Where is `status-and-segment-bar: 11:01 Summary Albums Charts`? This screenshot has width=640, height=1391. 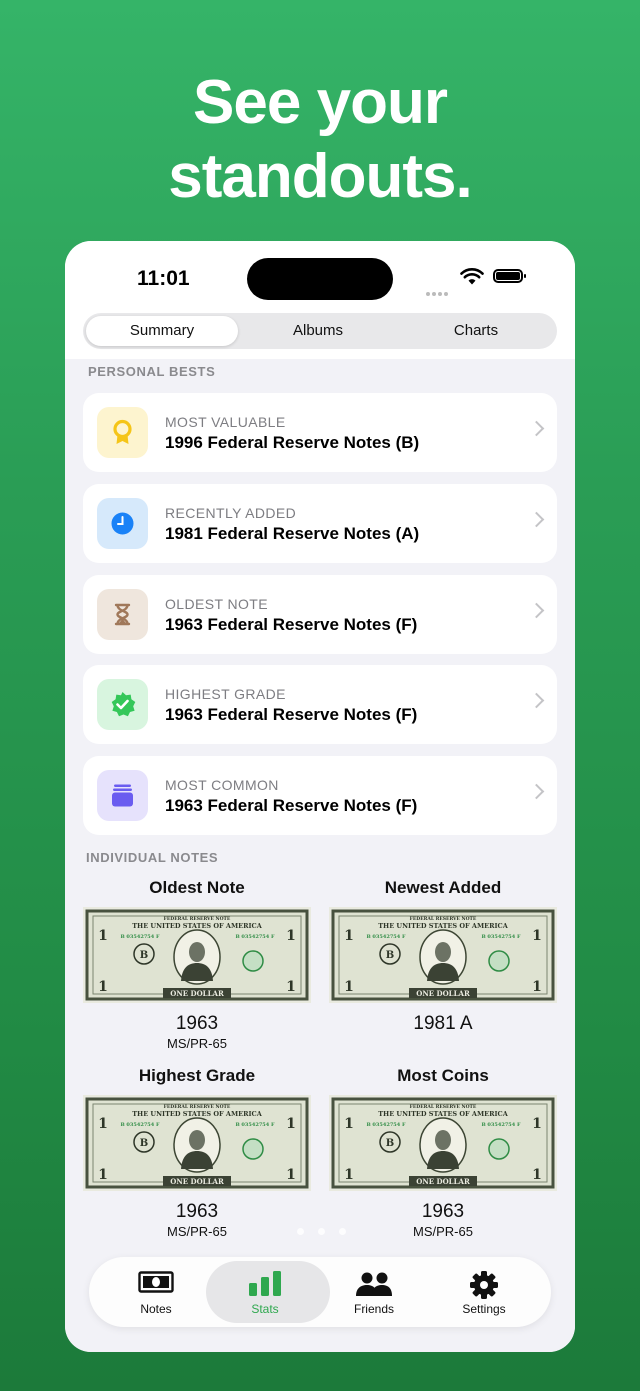 status-and-segment-bar: 11:01 Summary Albums Charts is located at coordinates (320, 300).